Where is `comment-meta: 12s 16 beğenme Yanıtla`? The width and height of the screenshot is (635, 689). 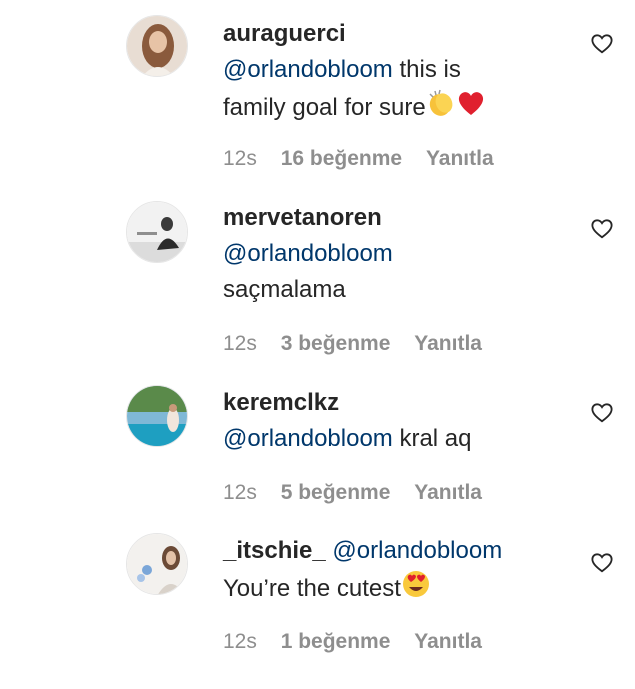
comment-meta: 12s 16 beğenme Yanıtla is located at coordinates (367, 159).